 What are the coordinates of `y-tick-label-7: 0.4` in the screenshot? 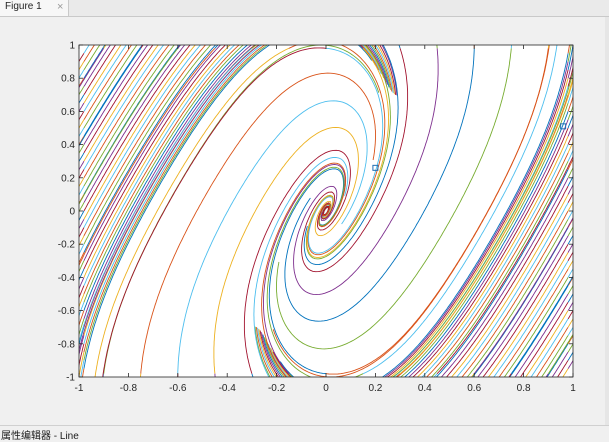 It's located at (68, 145).